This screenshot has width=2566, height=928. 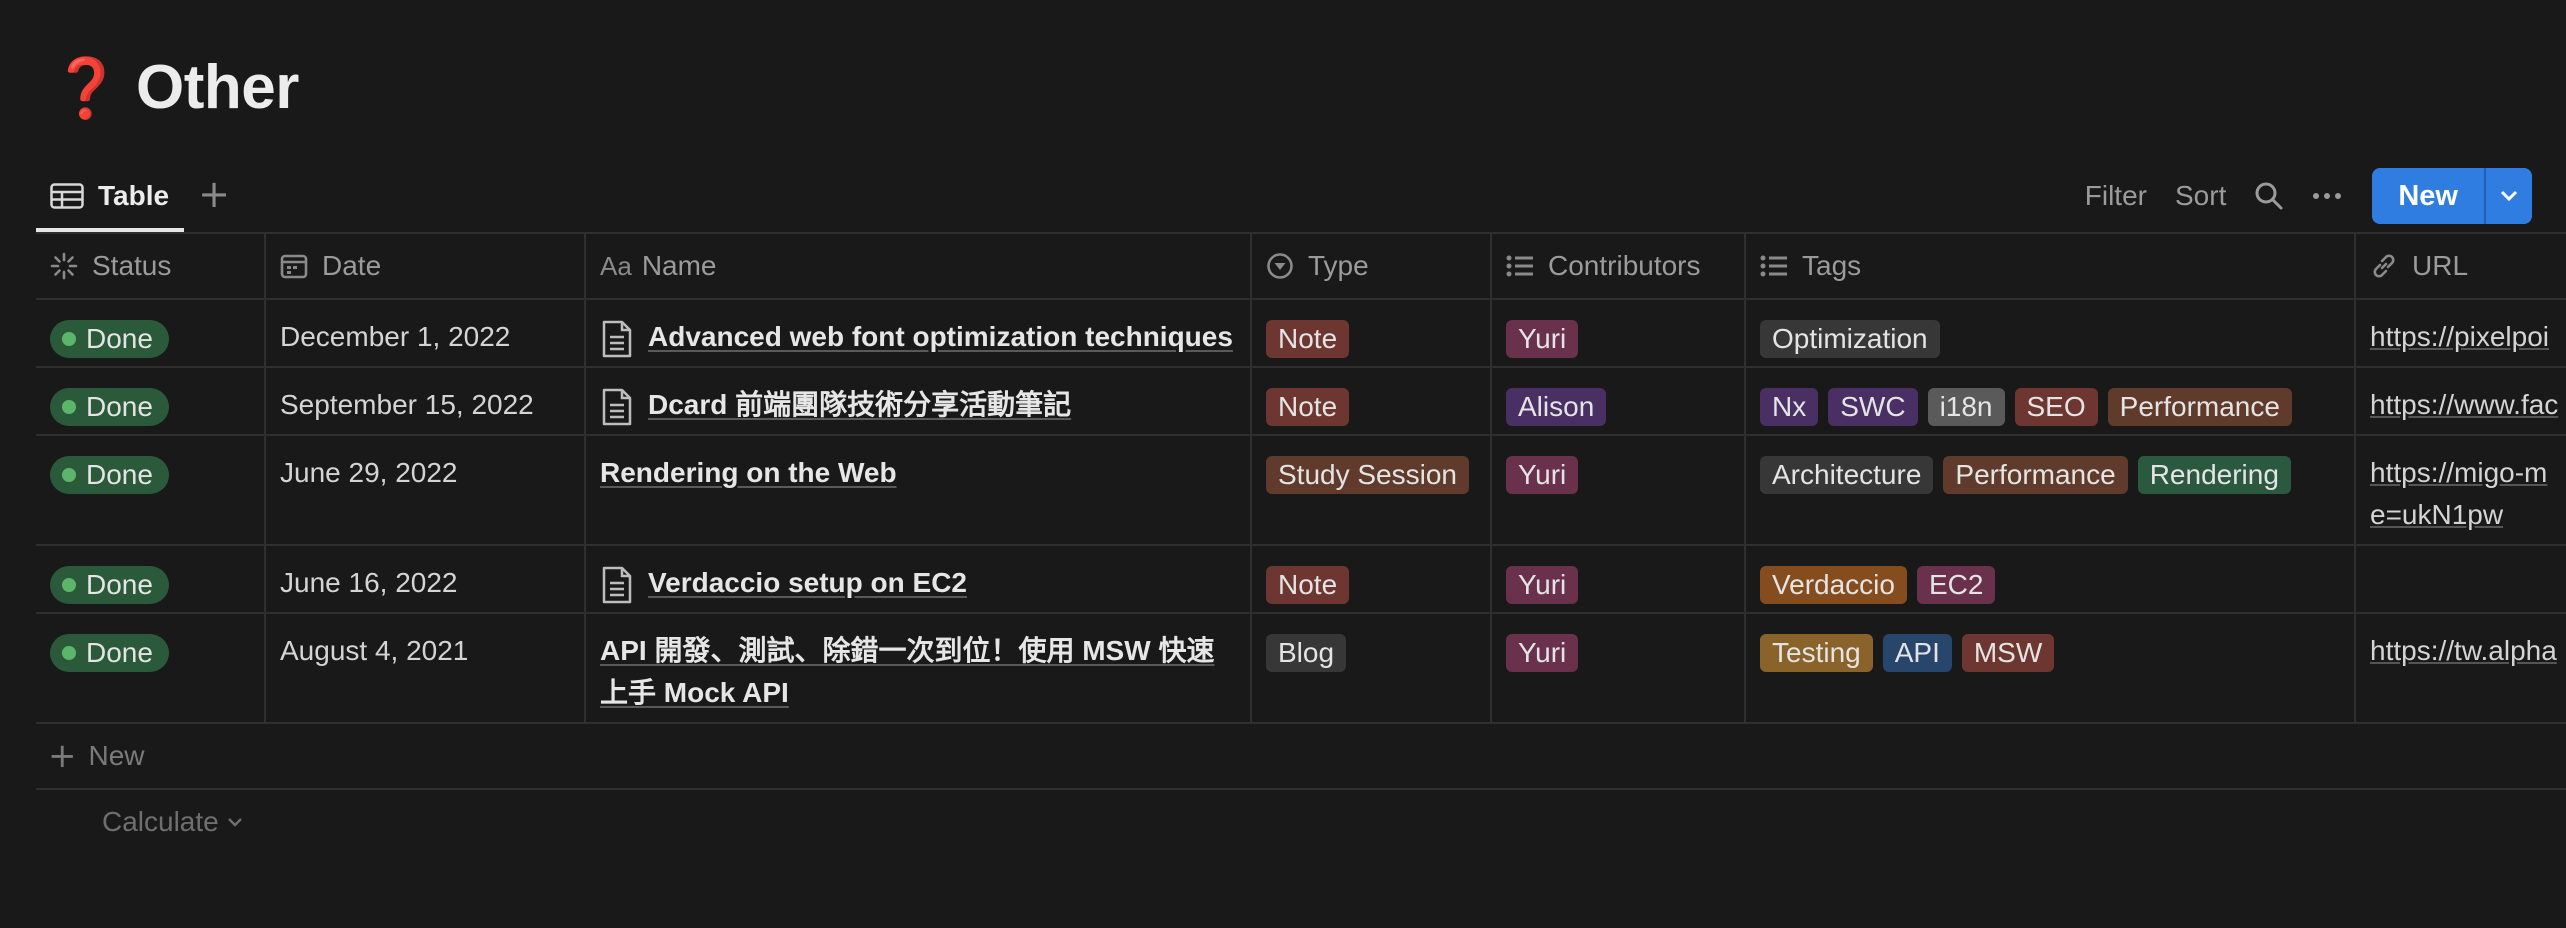 I want to click on page-title-link: API 開發、測試、除錯一次到位！使用 MSW 快速, so click(x=907, y=651).